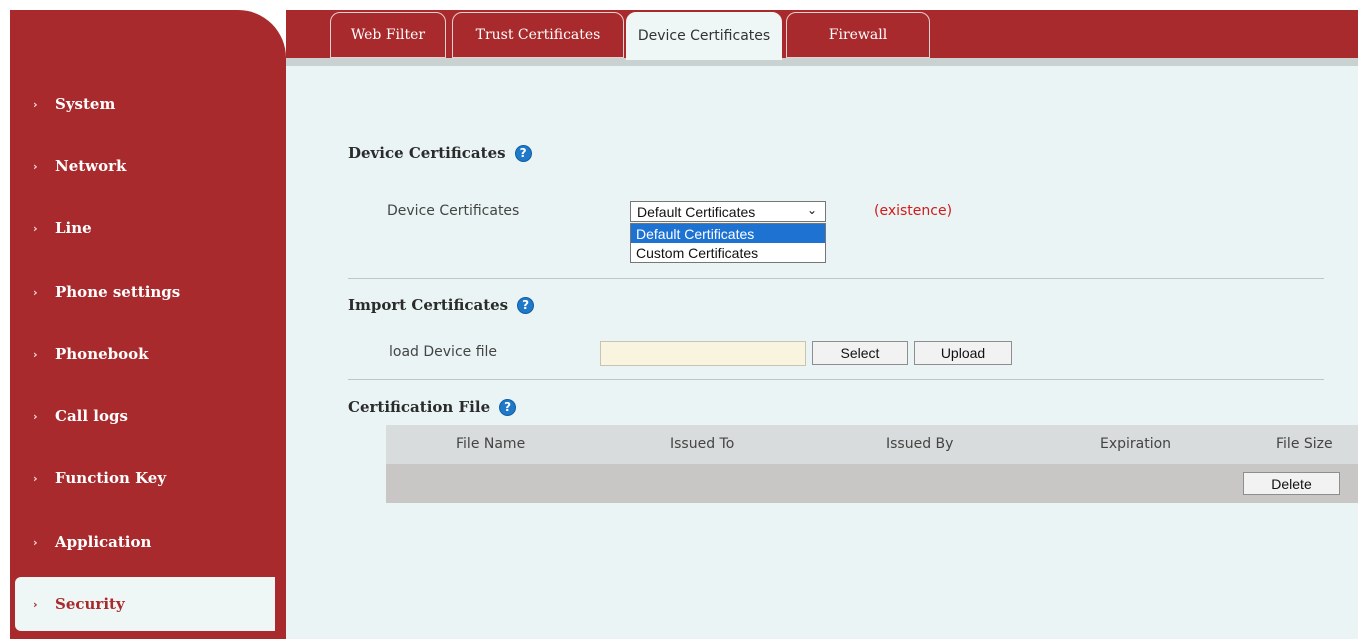 The image size is (1358, 639). I want to click on section-title: Device Certificates, so click(427, 153).